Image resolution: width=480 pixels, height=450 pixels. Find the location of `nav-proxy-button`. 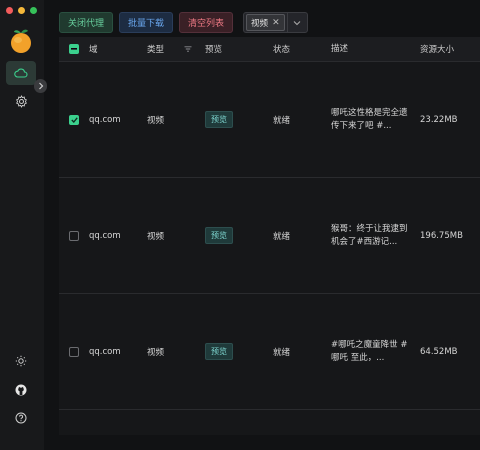

nav-proxy-button is located at coordinates (21, 73).